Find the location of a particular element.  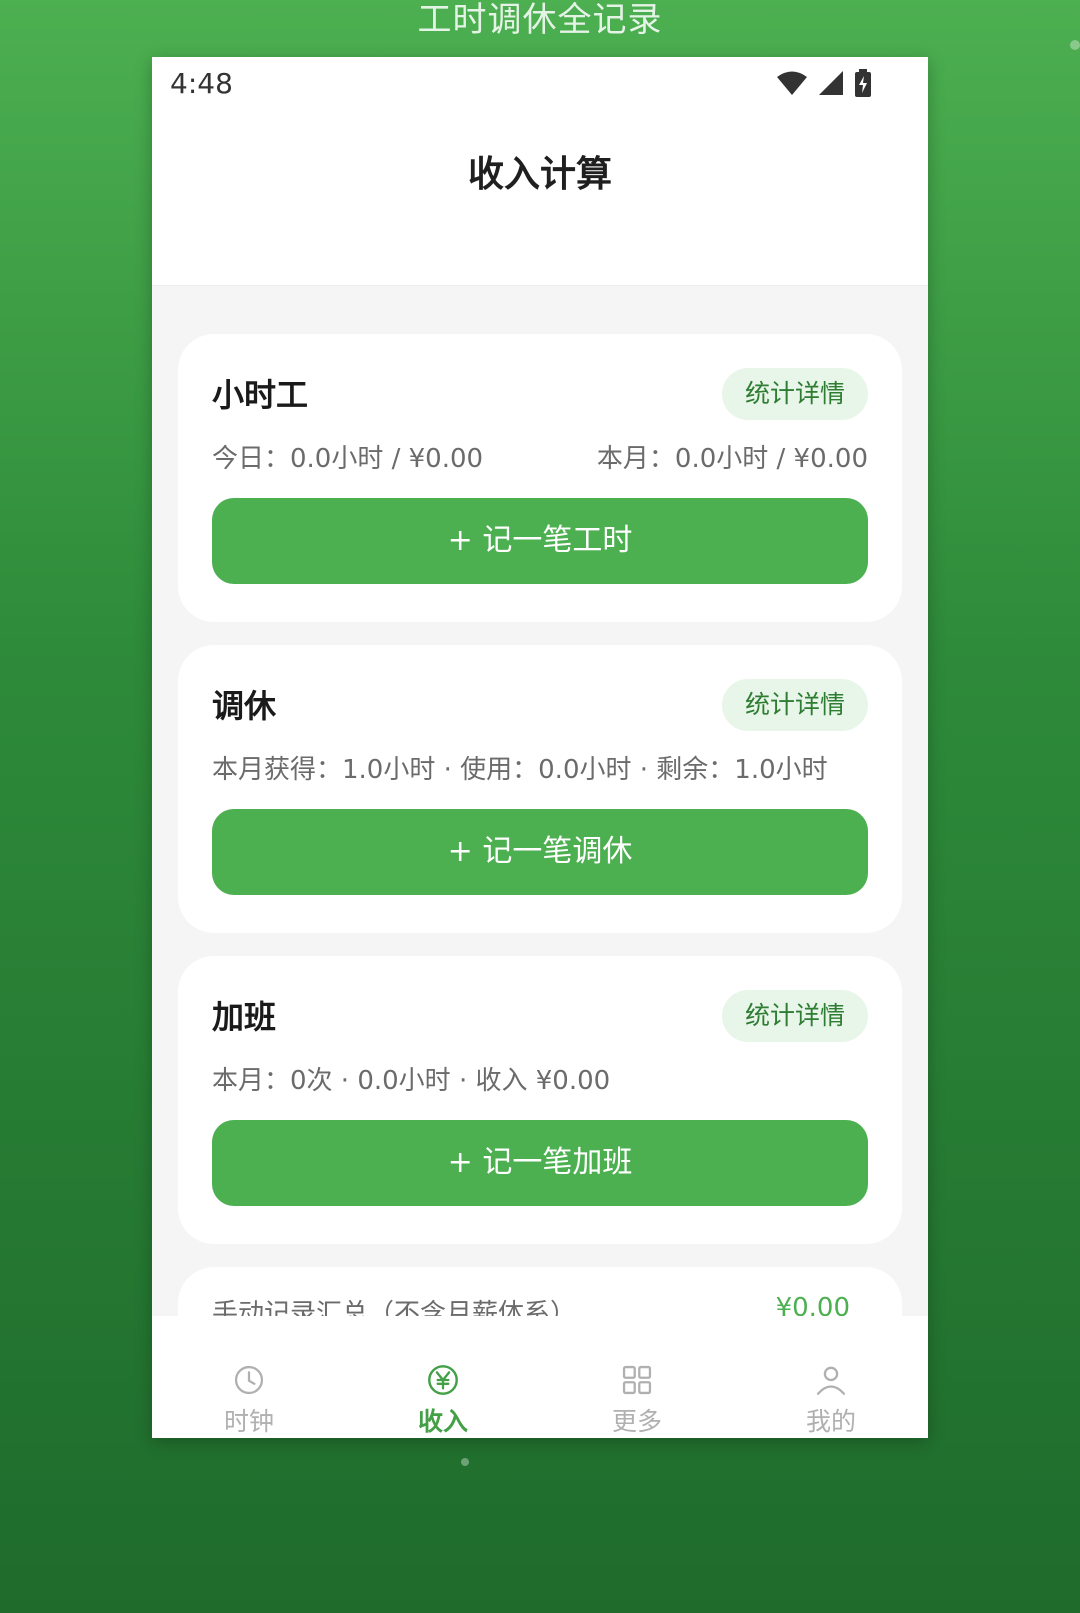

stat-row: 本月：0次 · 0.0小时 · 收入 ¥0.00 is located at coordinates (540, 1078).